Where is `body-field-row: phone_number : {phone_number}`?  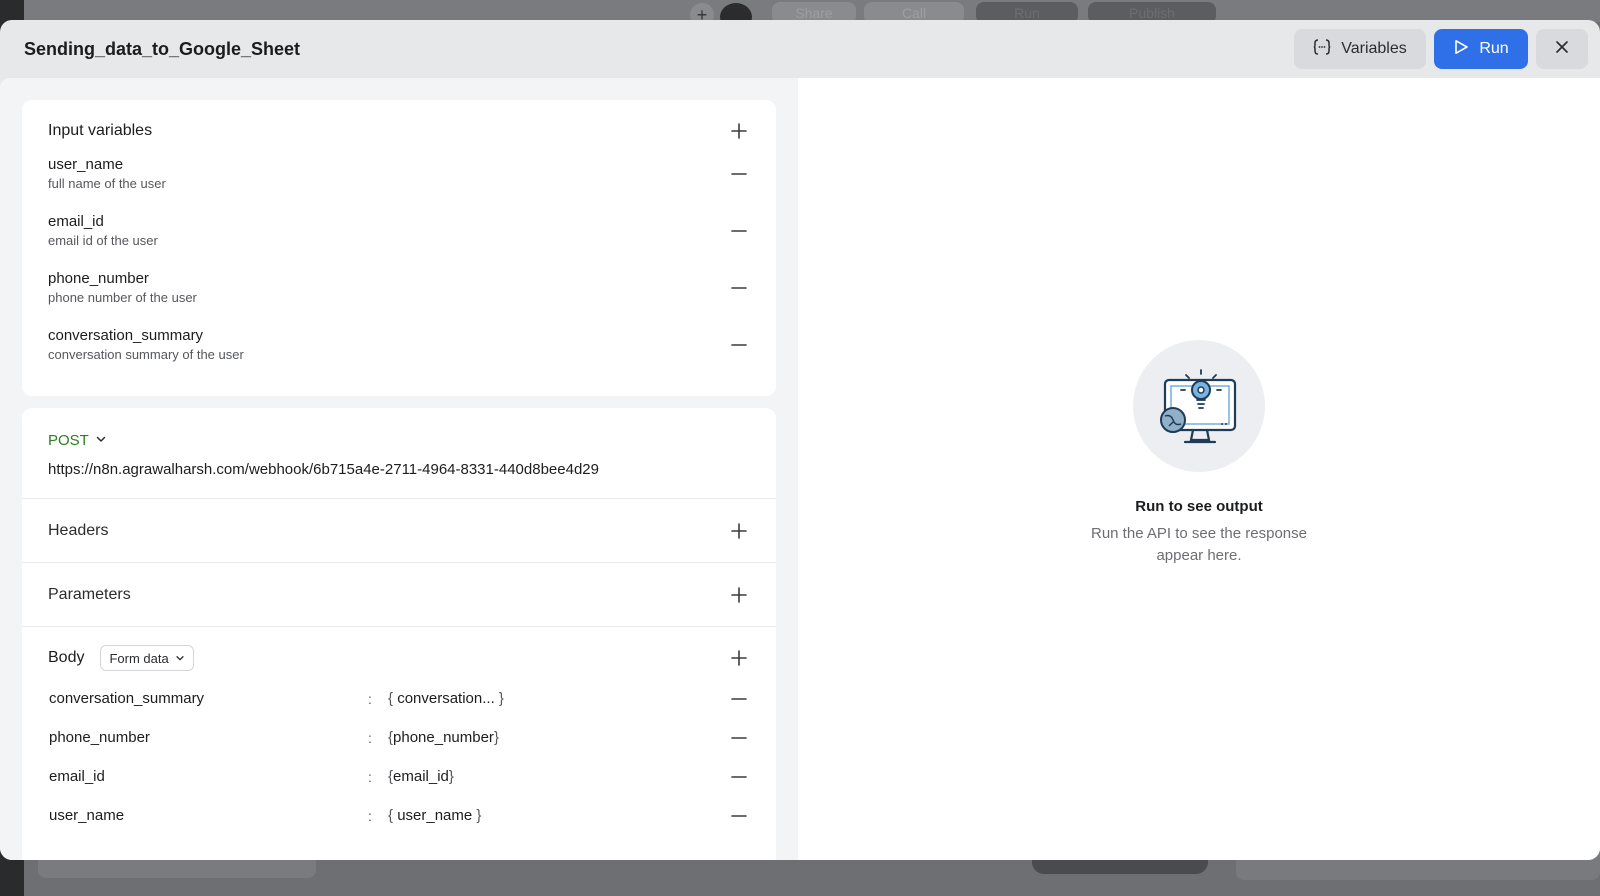 body-field-row: phone_number : {phone_number} is located at coordinates (399, 737).